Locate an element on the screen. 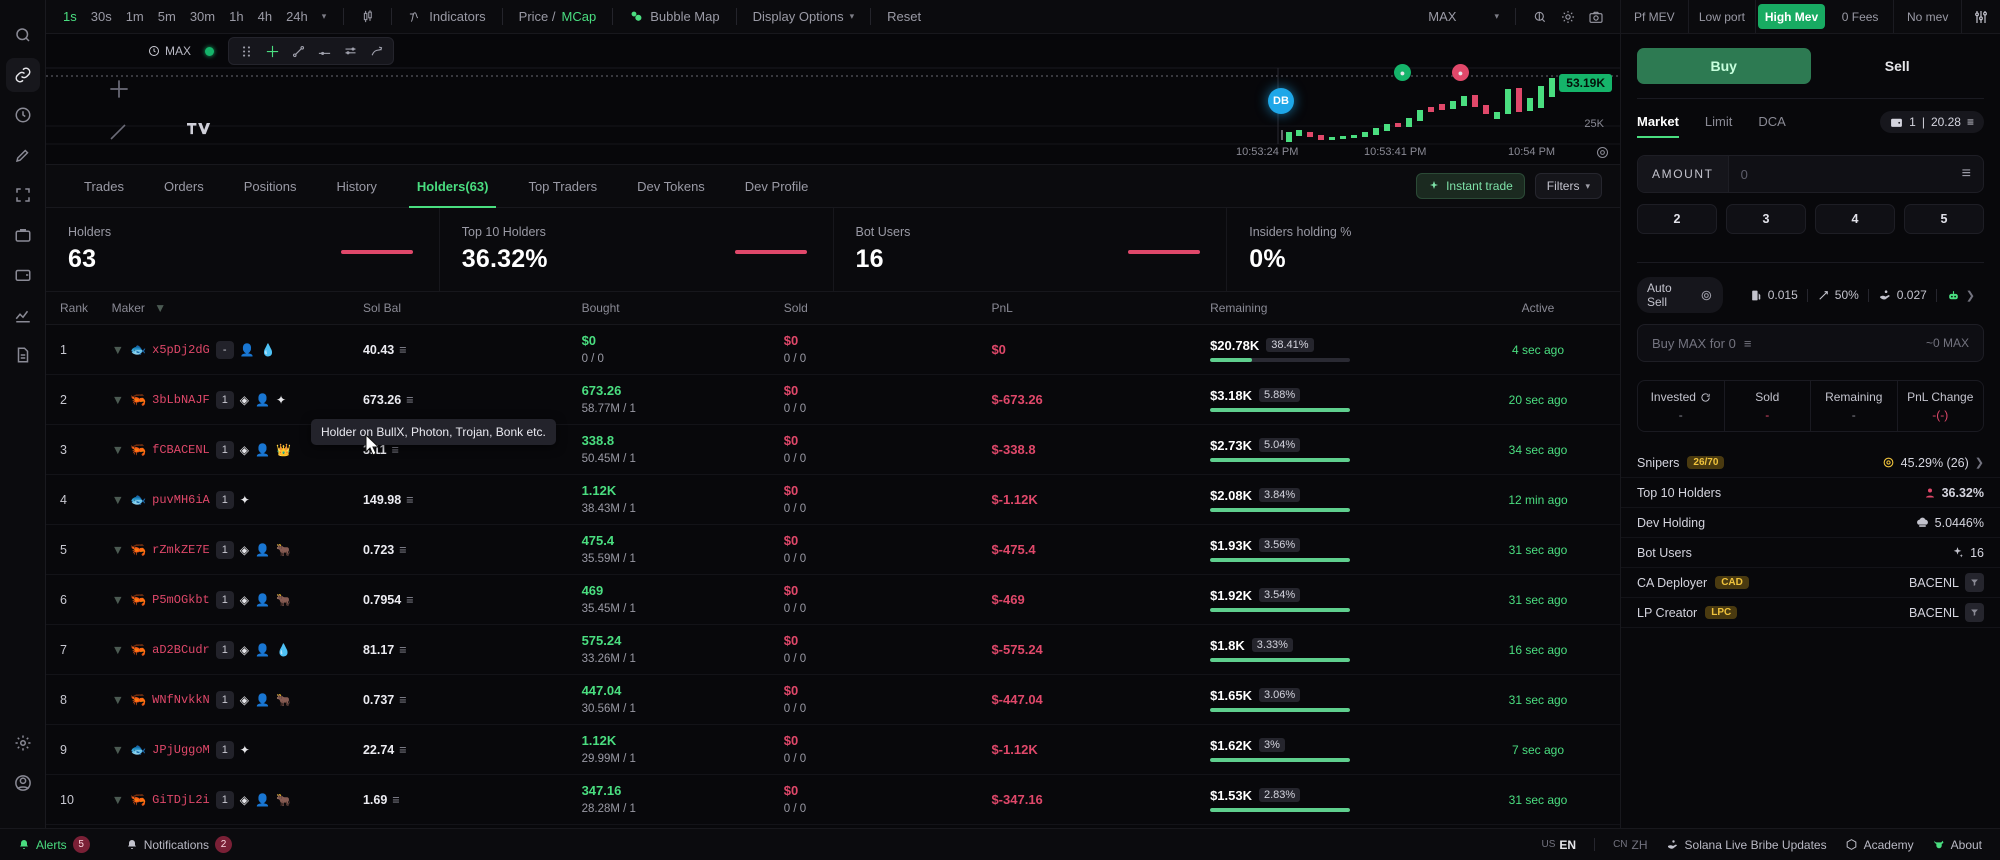 This screenshot has width=2000, height=860. instant-trade-button: Instant trade is located at coordinates (1470, 186).